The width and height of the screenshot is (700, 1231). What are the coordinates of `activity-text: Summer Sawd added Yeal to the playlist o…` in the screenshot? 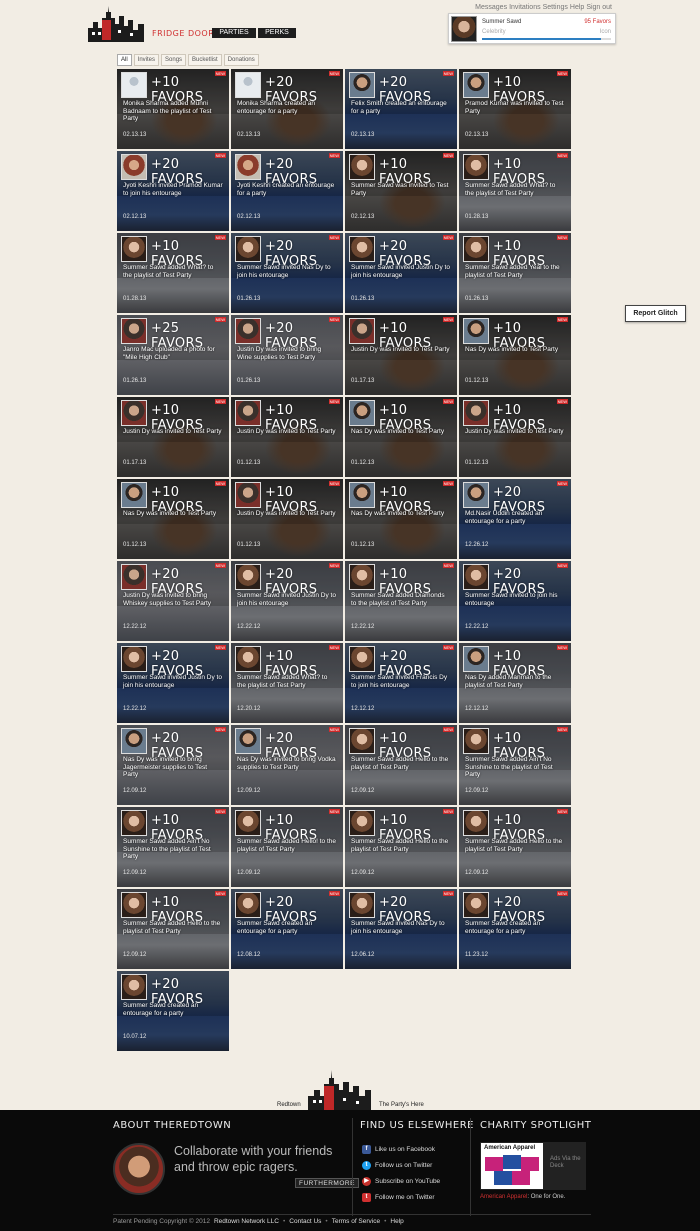 It's located at (512, 271).